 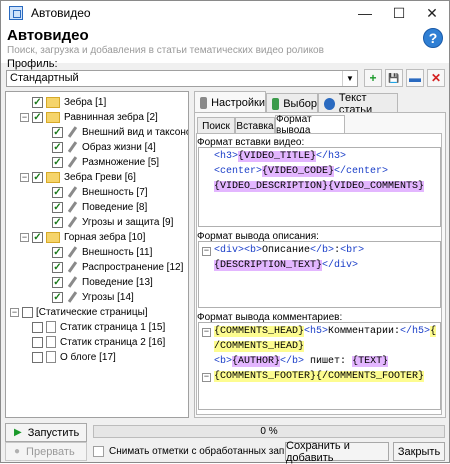 What do you see at coordinates (300, 103) in the screenshot?
I see `tab-selection-label: Выбор` at bounding box center [300, 103].